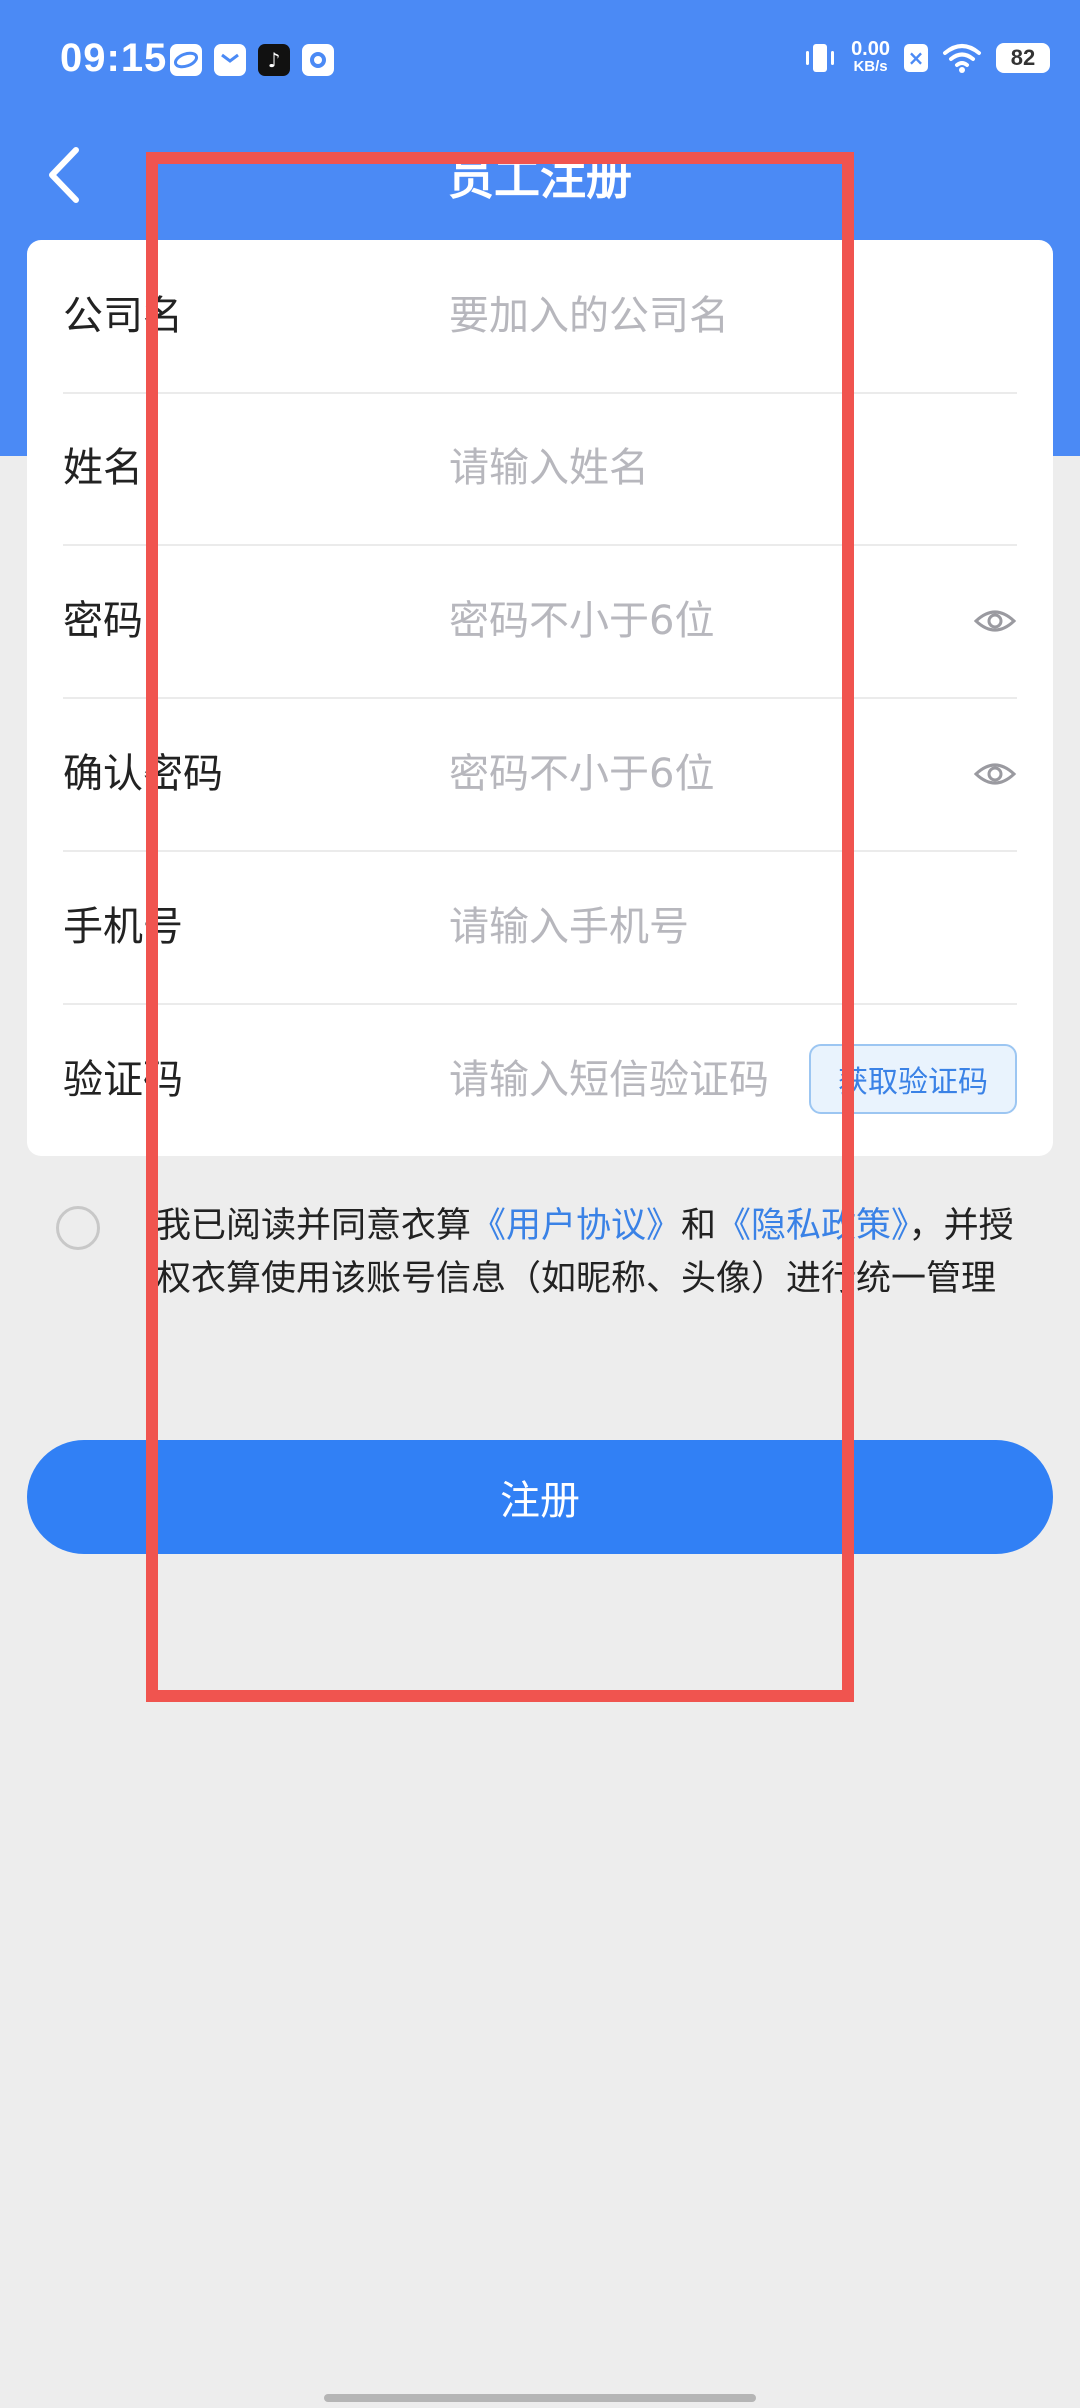 Image resolution: width=1080 pixels, height=2408 pixels. I want to click on company-row: 公司名, so click(540, 317).